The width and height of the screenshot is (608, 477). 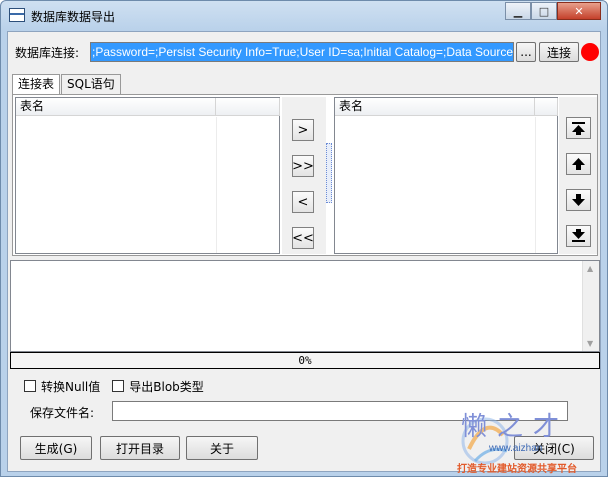 I want to click on target-table-list: 表名, so click(x=446, y=175).